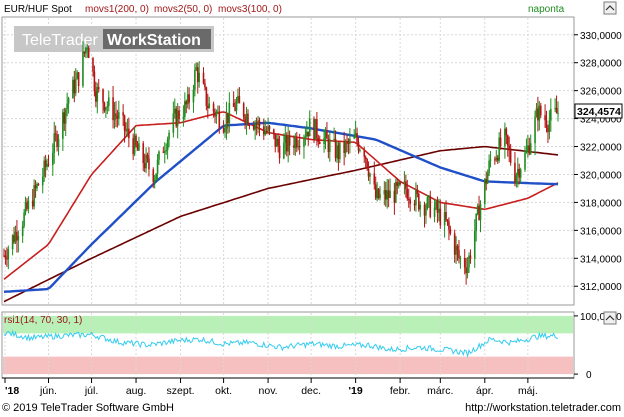 This screenshot has width=624, height=417. I want to click on price-tick-label: 316,0000, so click(601, 231).